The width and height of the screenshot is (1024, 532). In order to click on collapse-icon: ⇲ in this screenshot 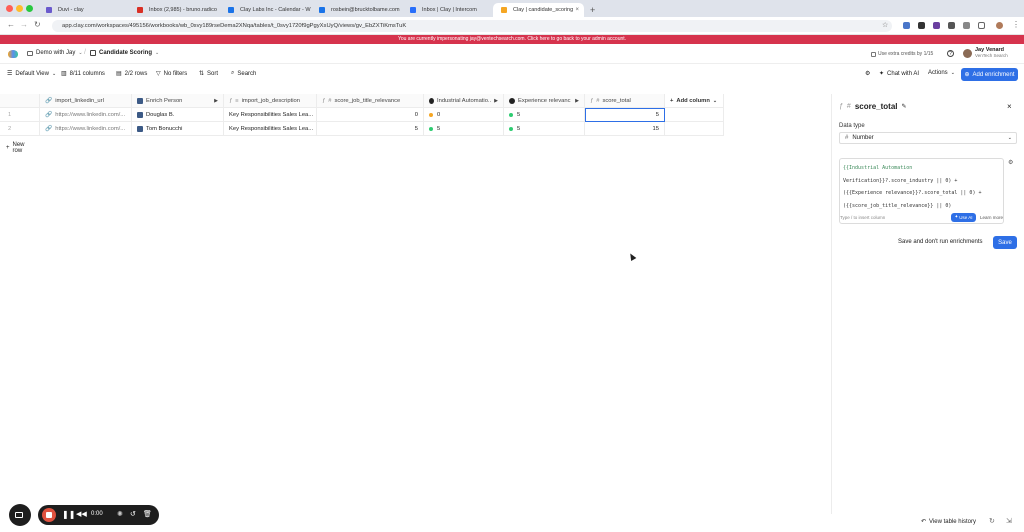, I will do `click(1009, 521)`.